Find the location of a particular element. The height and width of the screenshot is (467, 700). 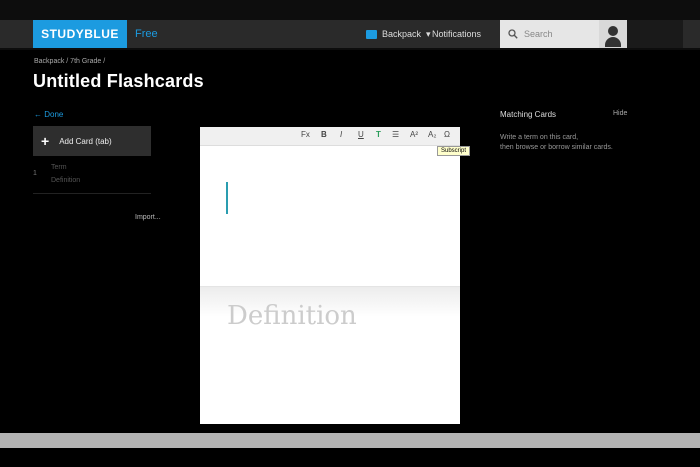

matching-description-line: then browse or borrow similar cards. is located at coordinates (556, 147).